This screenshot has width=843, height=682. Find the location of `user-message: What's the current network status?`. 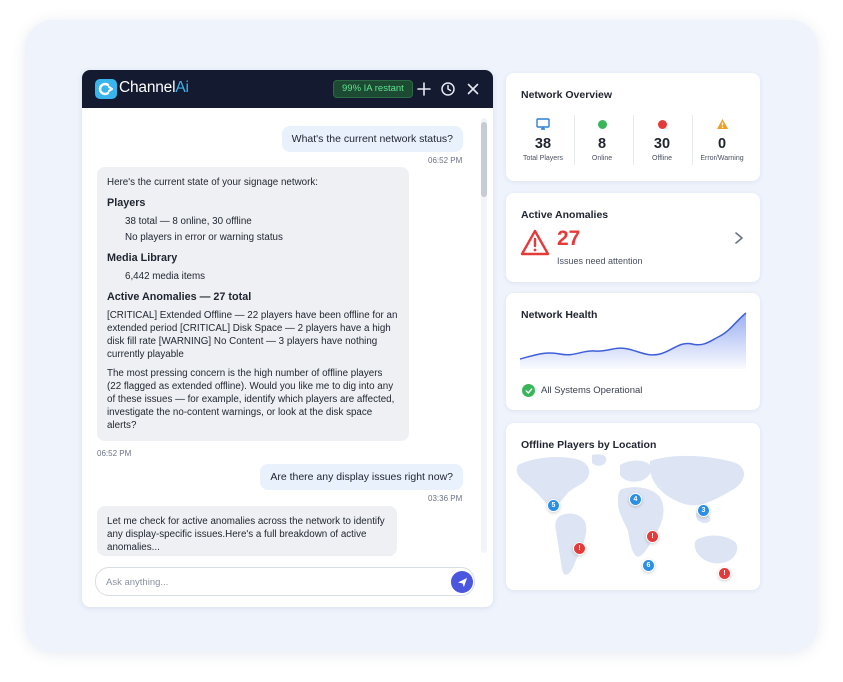

user-message: What's the current network status? is located at coordinates (372, 139).